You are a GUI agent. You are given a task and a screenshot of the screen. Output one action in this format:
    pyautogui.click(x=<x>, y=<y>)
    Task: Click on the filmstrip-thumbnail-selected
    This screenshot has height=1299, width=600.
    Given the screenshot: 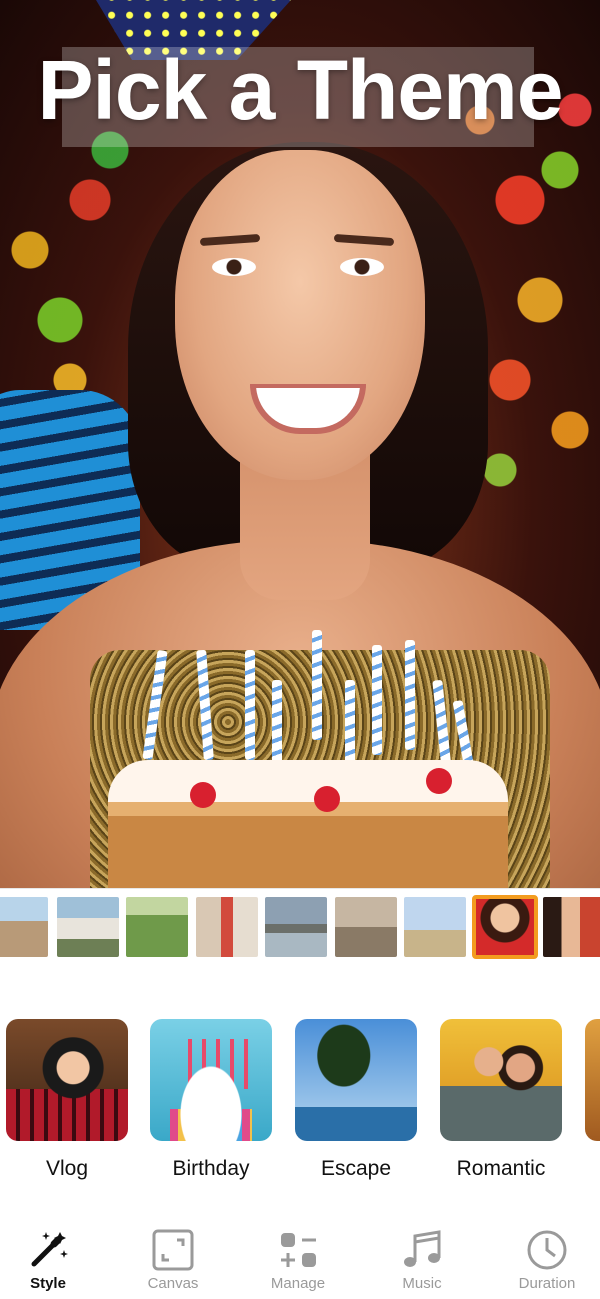 What is the action you would take?
    pyautogui.click(x=505, y=927)
    